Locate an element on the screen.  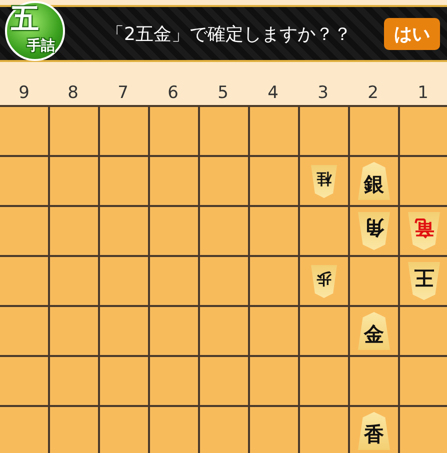
file-number: 6 is located at coordinates (173, 94).